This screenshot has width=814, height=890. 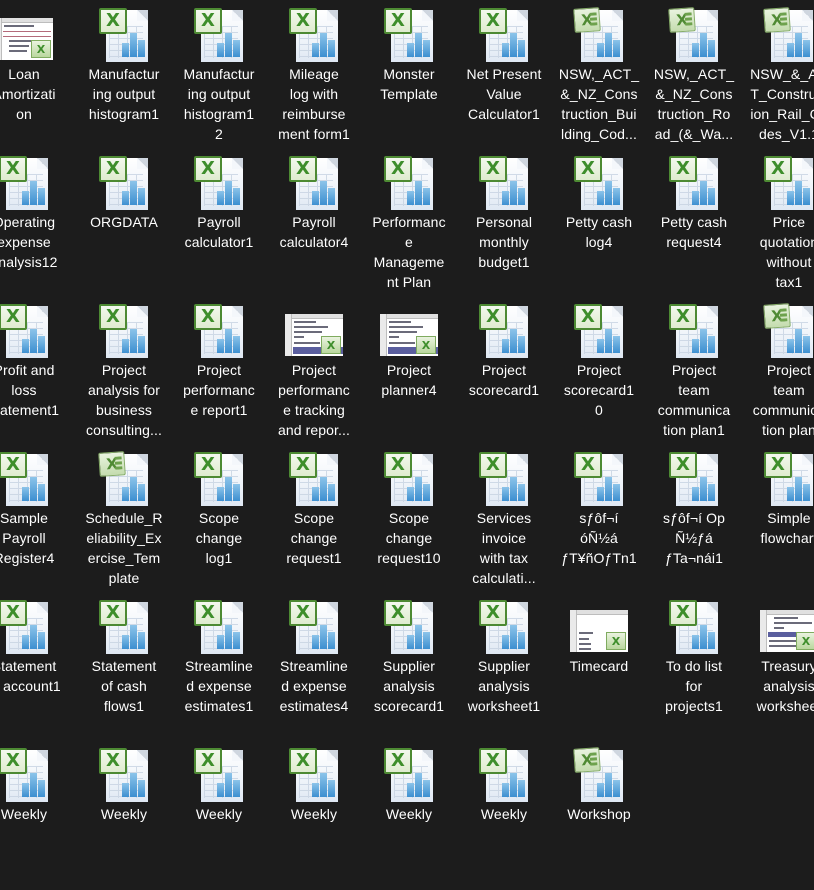 I want to click on file-name-label: Project team communica tion plan1, so click(x=694, y=400).